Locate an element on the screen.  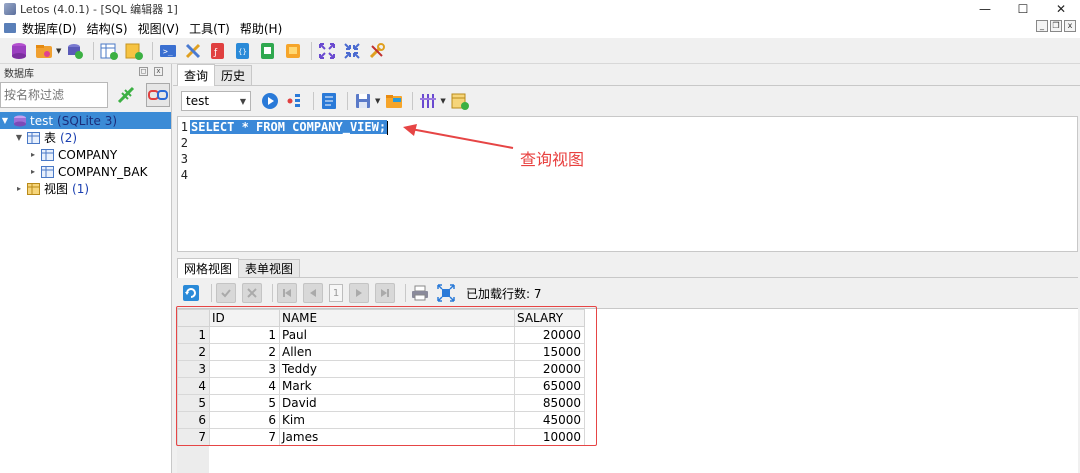
create-view-icon is located at coordinates (460, 101).